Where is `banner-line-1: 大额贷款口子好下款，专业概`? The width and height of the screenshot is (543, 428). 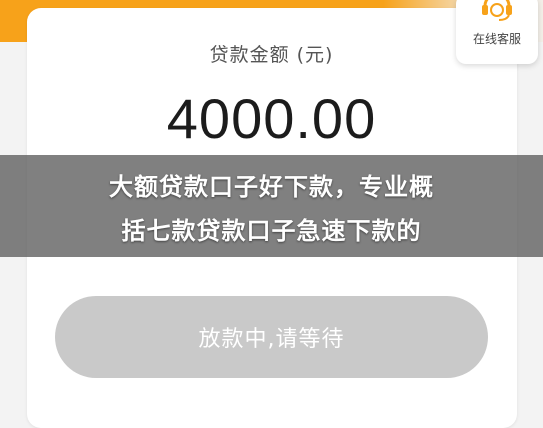 banner-line-1: 大额贷款口子好下款，专业概 is located at coordinates (271, 187).